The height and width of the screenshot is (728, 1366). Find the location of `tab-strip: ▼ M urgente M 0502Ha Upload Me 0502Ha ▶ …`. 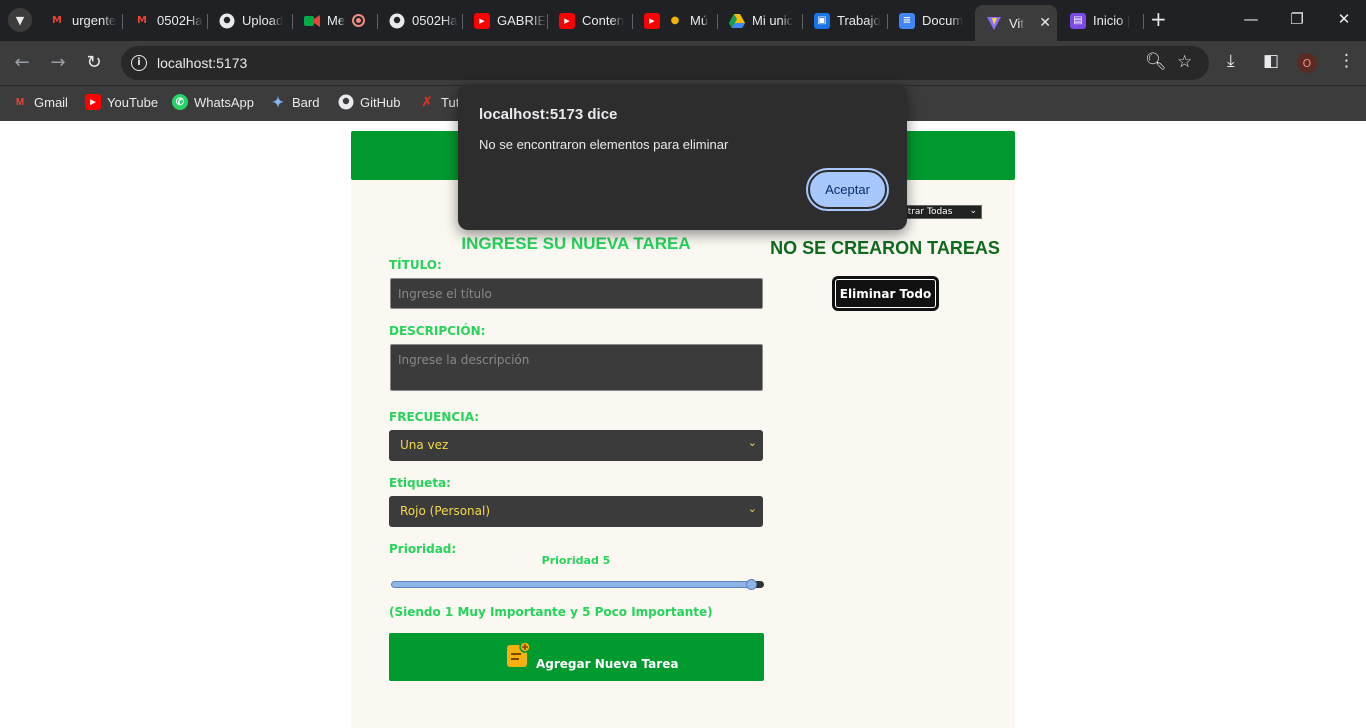

tab-strip: ▼ M urgente M 0502Ha Upload Me 0502Ha ▶ … is located at coordinates (683, 20).